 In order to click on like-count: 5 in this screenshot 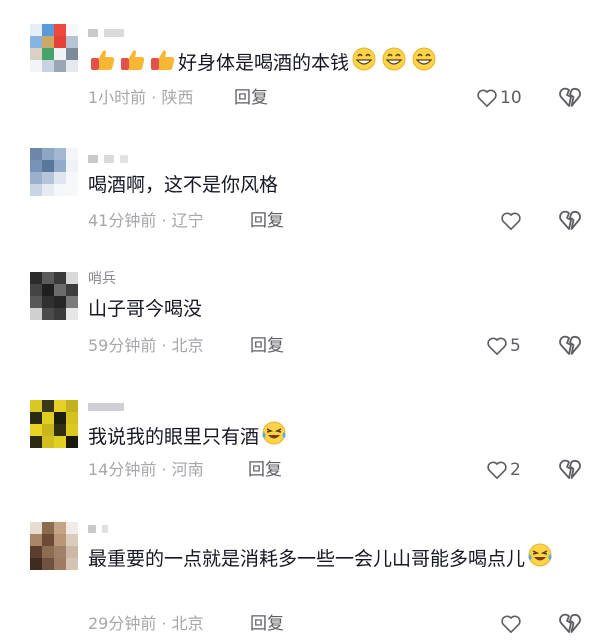, I will do `click(515, 346)`.